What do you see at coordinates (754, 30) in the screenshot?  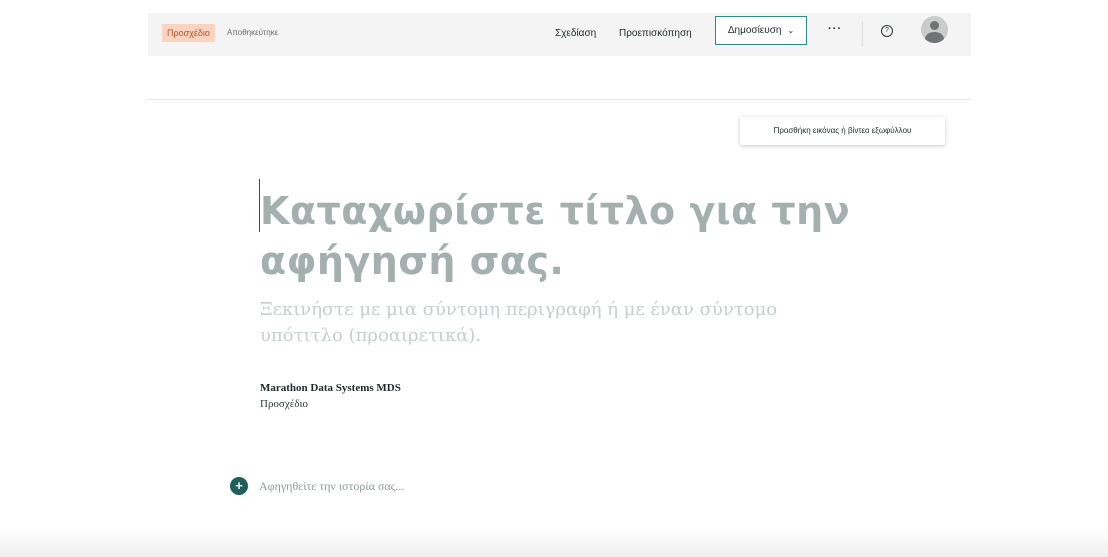 I see `publish-label: Δημοσίευση` at bounding box center [754, 30].